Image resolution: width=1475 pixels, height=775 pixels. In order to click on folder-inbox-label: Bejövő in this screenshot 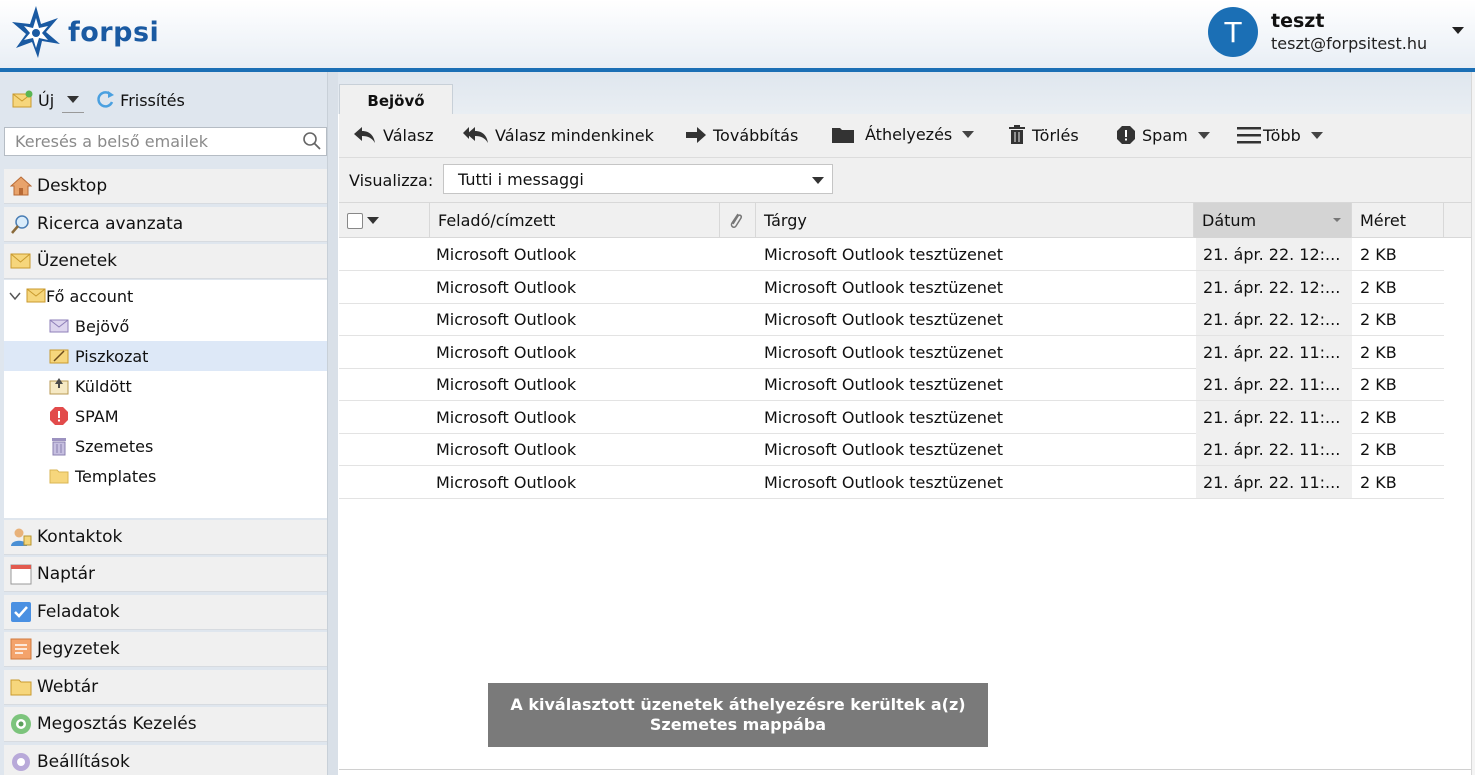, I will do `click(102, 326)`.